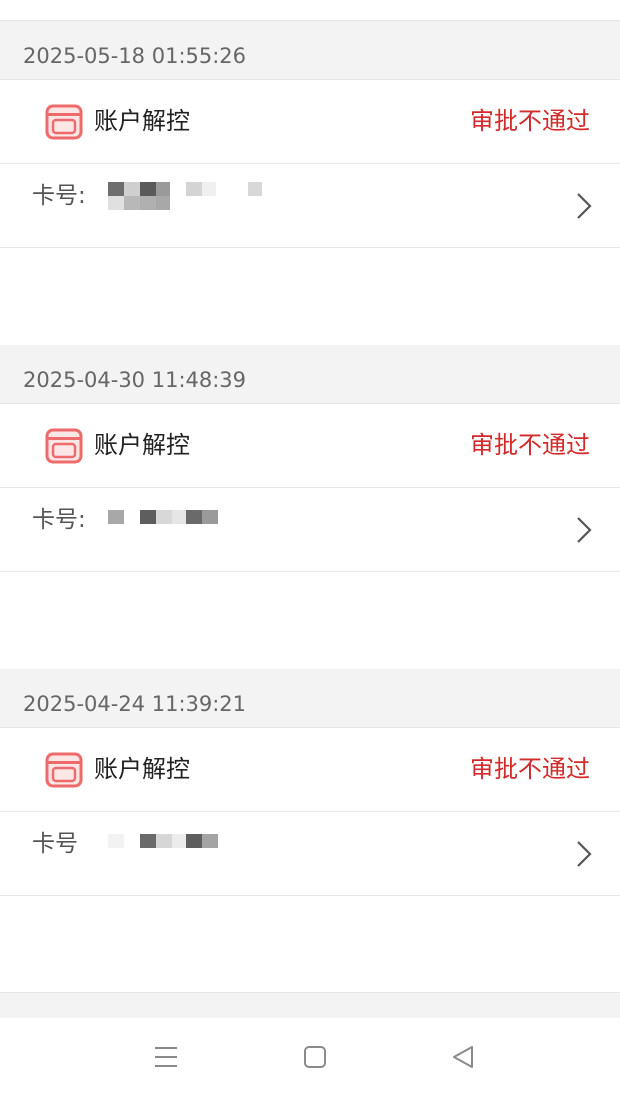  What do you see at coordinates (55, 844) in the screenshot?
I see `card-number-label: 卡号` at bounding box center [55, 844].